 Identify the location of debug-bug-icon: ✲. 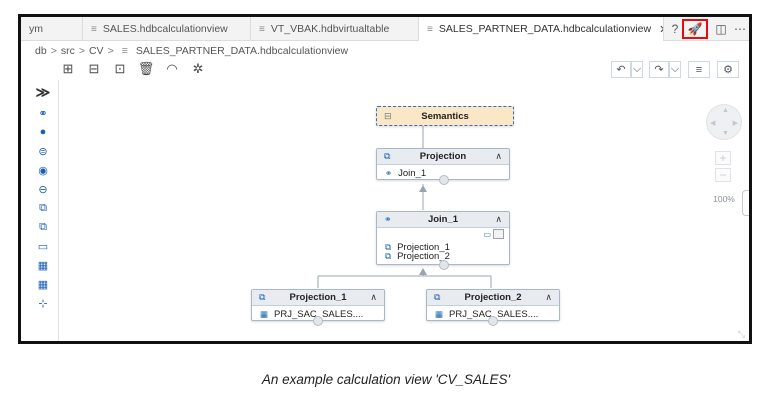
(198, 69).